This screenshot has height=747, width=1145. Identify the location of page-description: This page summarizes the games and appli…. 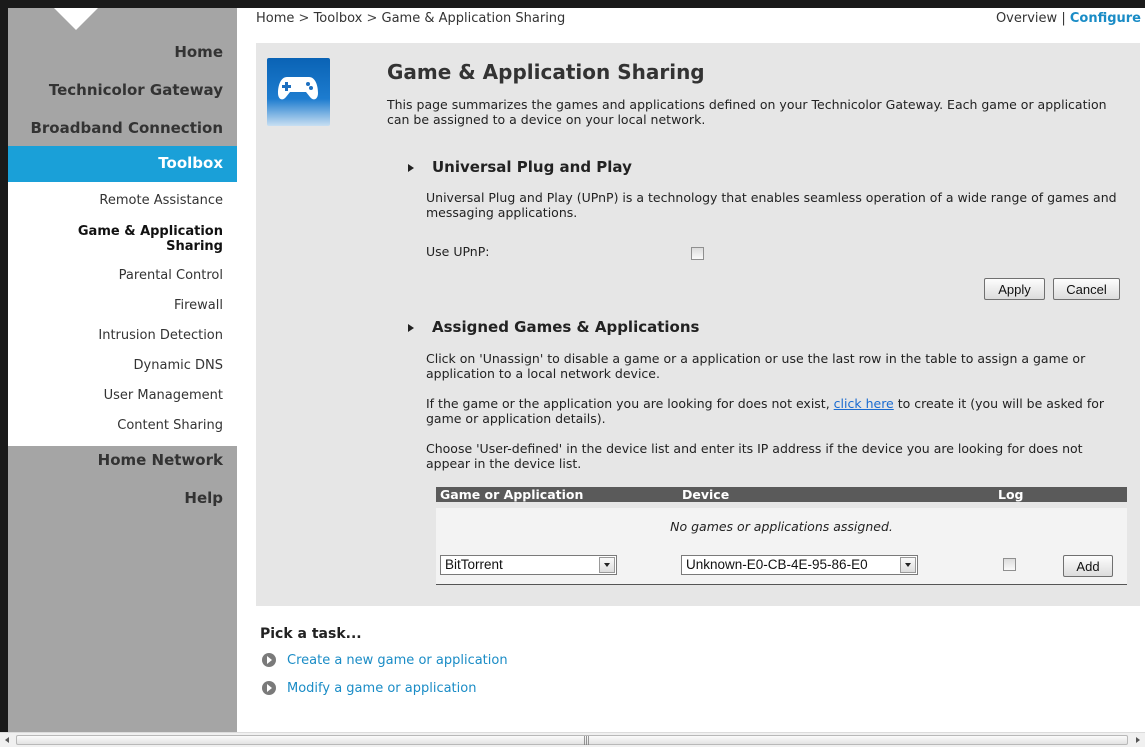
(747, 112).